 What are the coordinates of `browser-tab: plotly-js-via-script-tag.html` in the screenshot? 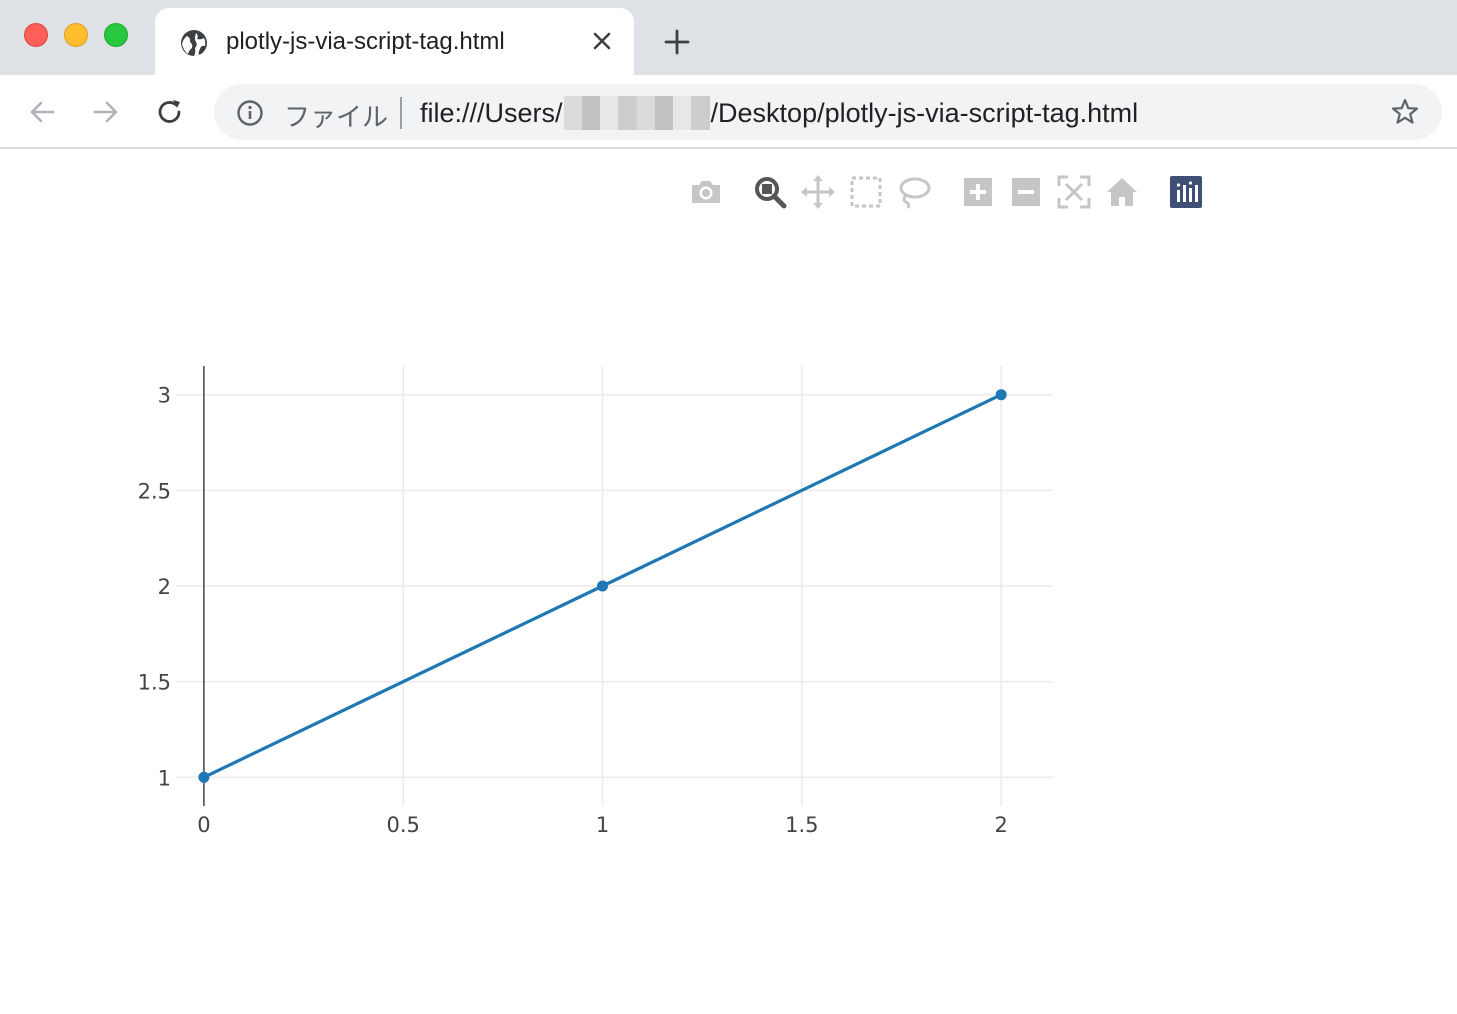 It's located at (394, 41).